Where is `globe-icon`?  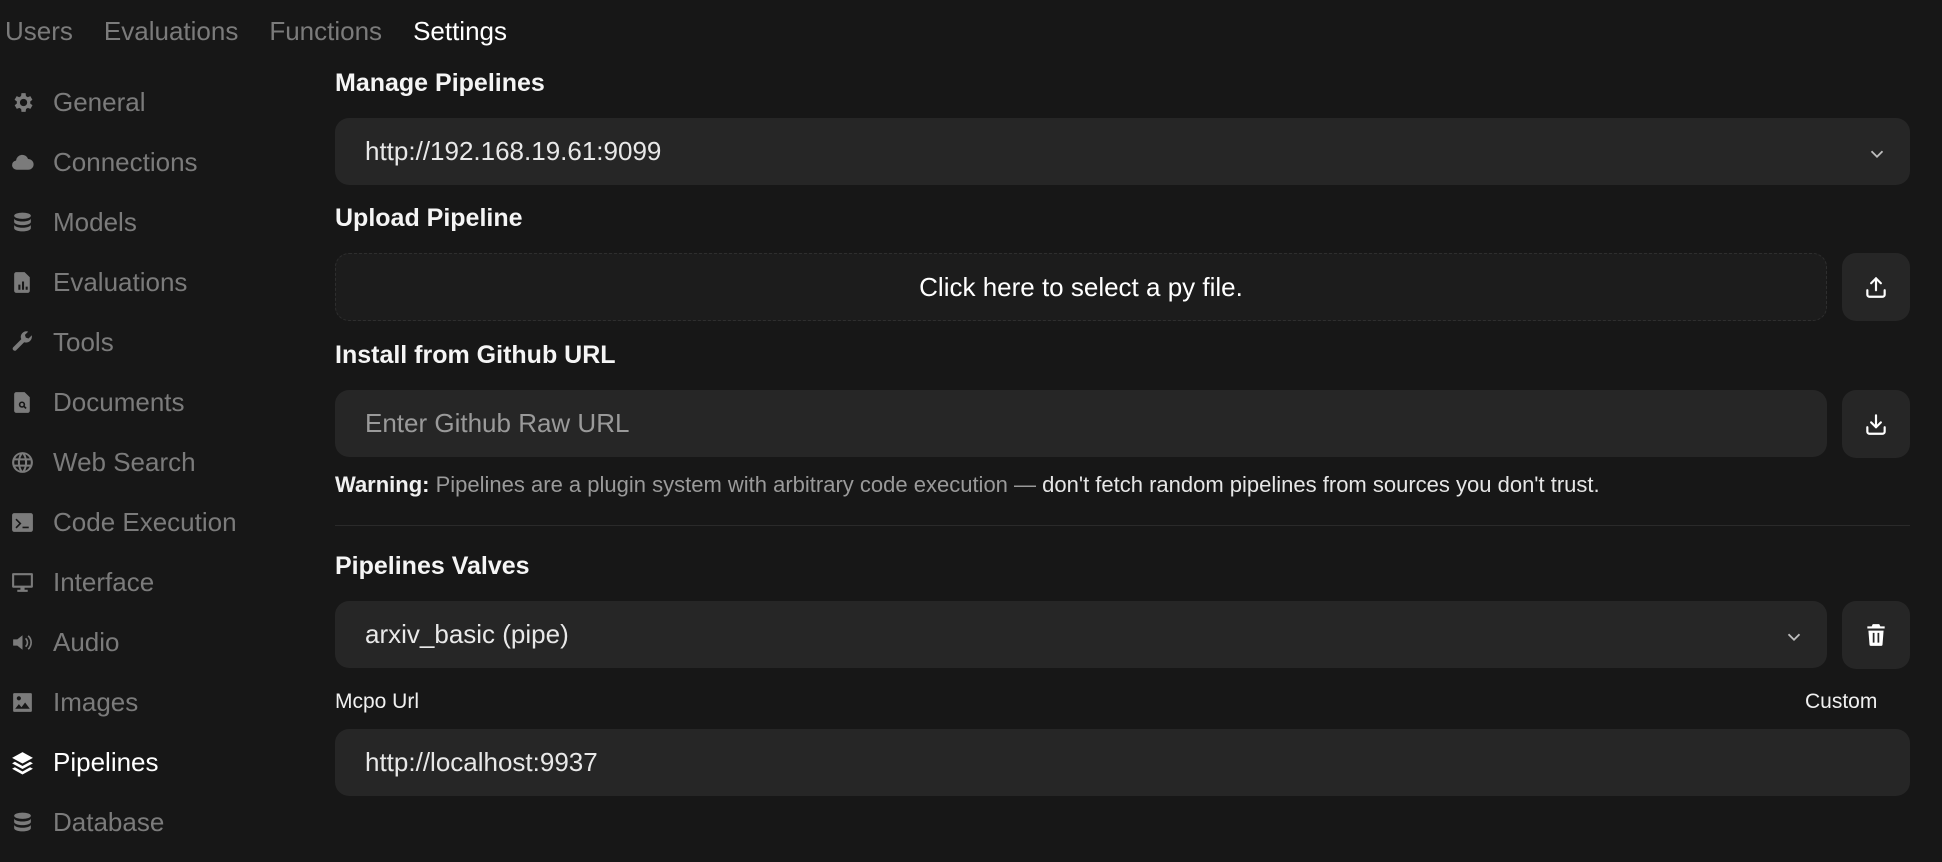
globe-icon is located at coordinates (22, 462).